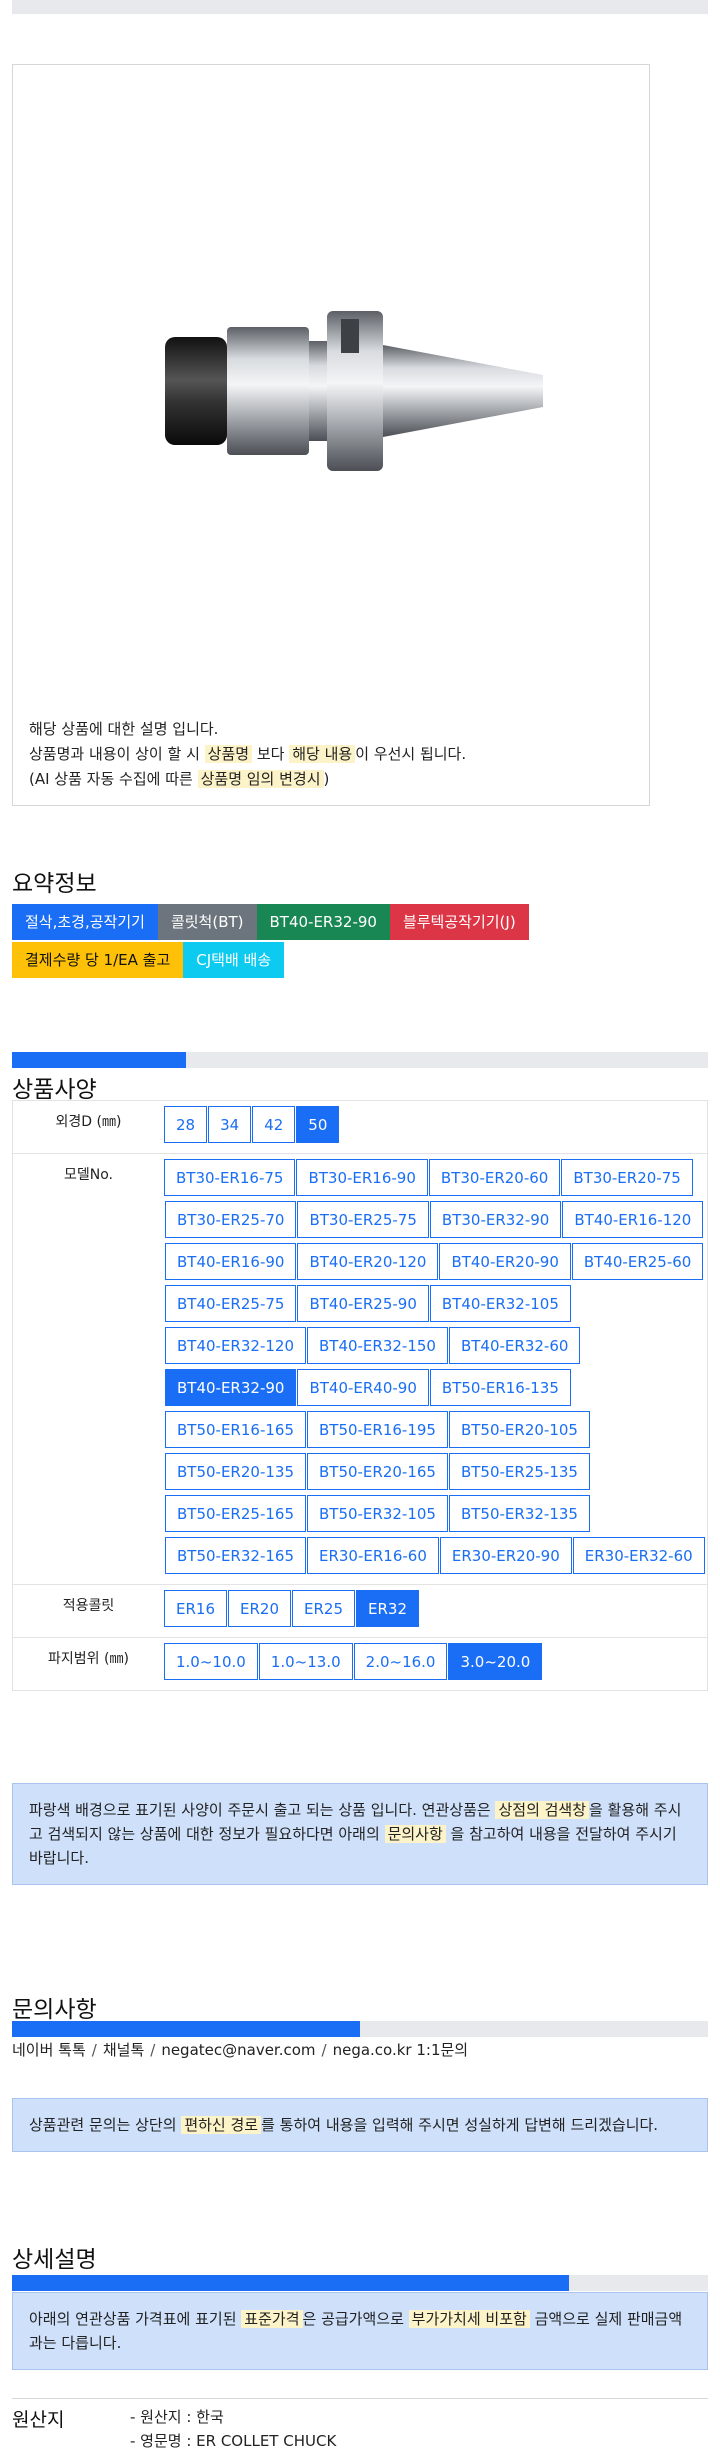 The height and width of the screenshot is (2453, 720). Describe the element at coordinates (221, 2125) in the screenshot. I see `highlight: 편하신 경로` at that location.